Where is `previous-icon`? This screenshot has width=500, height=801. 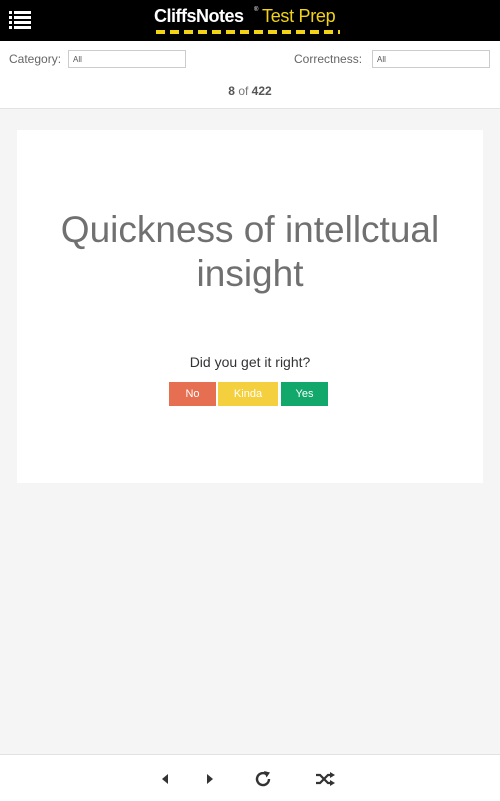 previous-icon is located at coordinates (165, 779).